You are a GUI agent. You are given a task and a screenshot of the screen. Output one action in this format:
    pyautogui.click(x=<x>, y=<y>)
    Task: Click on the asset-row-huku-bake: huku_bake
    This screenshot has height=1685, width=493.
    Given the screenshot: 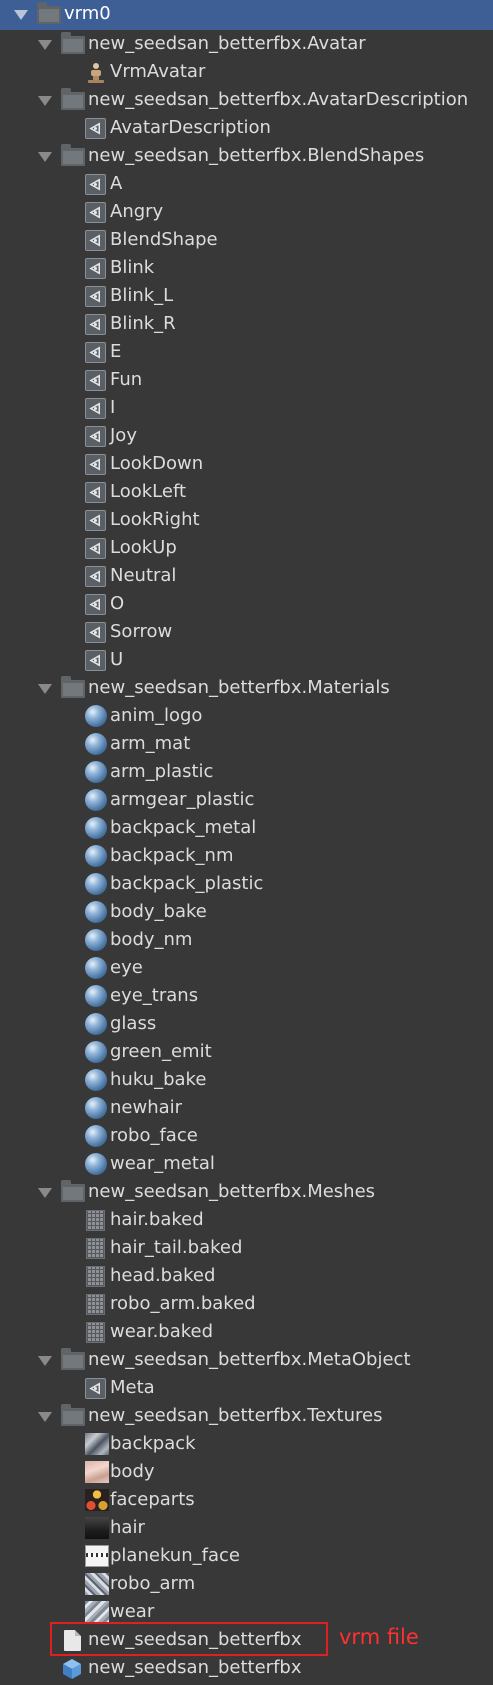 What is the action you would take?
    pyautogui.click(x=246, y=1080)
    